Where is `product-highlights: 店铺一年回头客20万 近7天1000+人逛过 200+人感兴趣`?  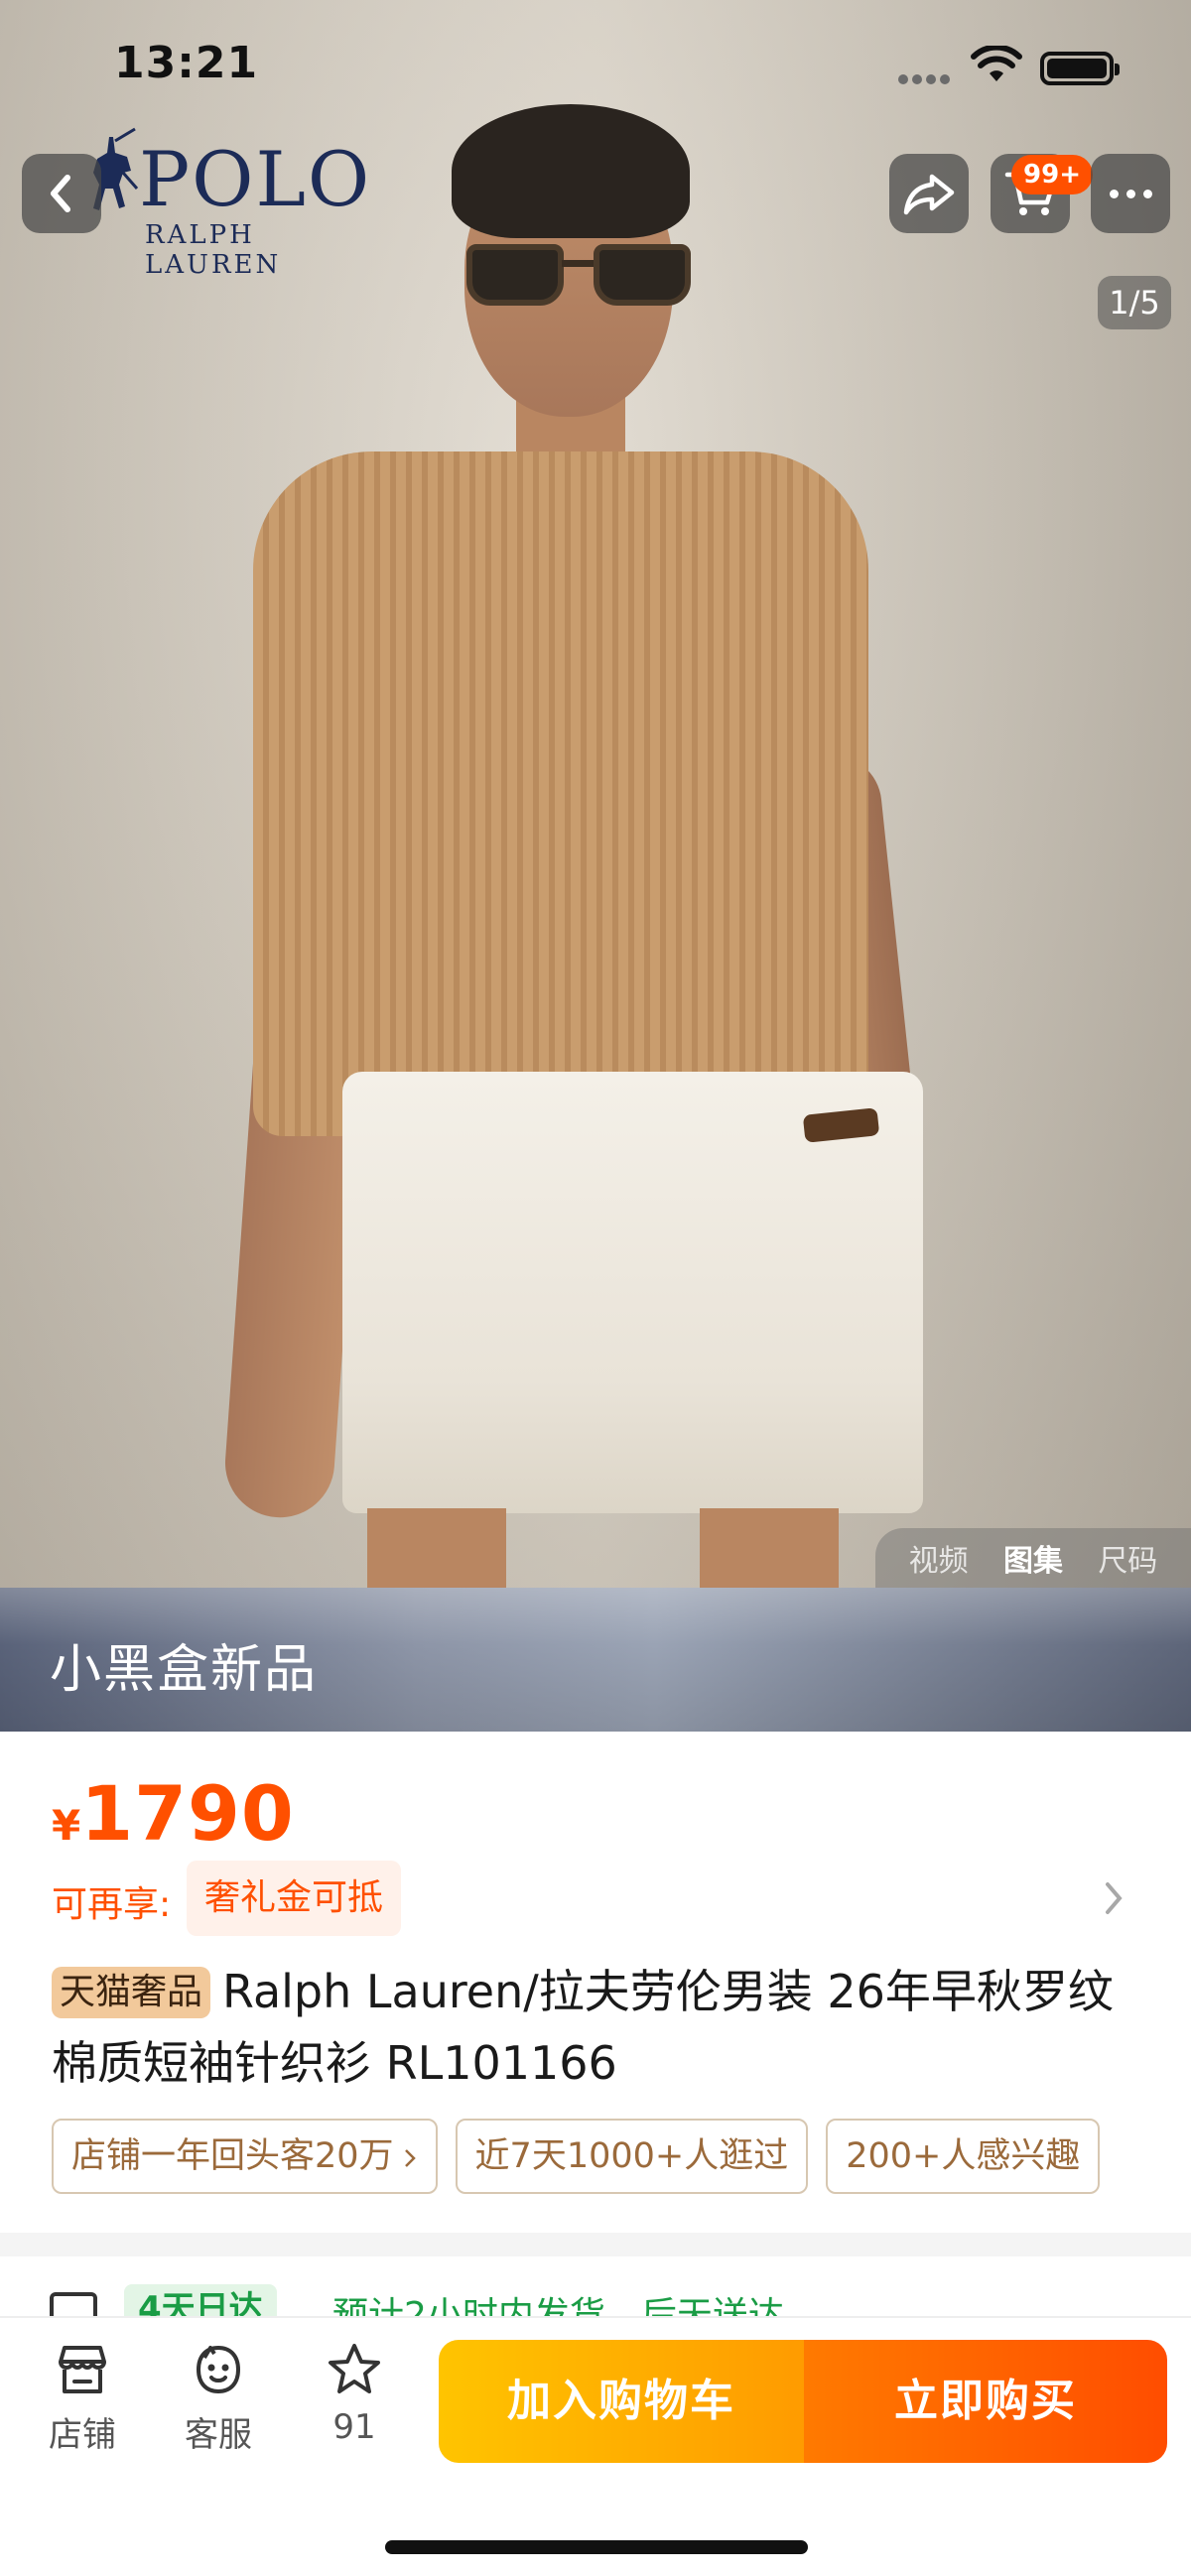
product-highlights: 店铺一年回头客20万 近7天1000+人逛过 200+人感兴趣 is located at coordinates (597, 2159).